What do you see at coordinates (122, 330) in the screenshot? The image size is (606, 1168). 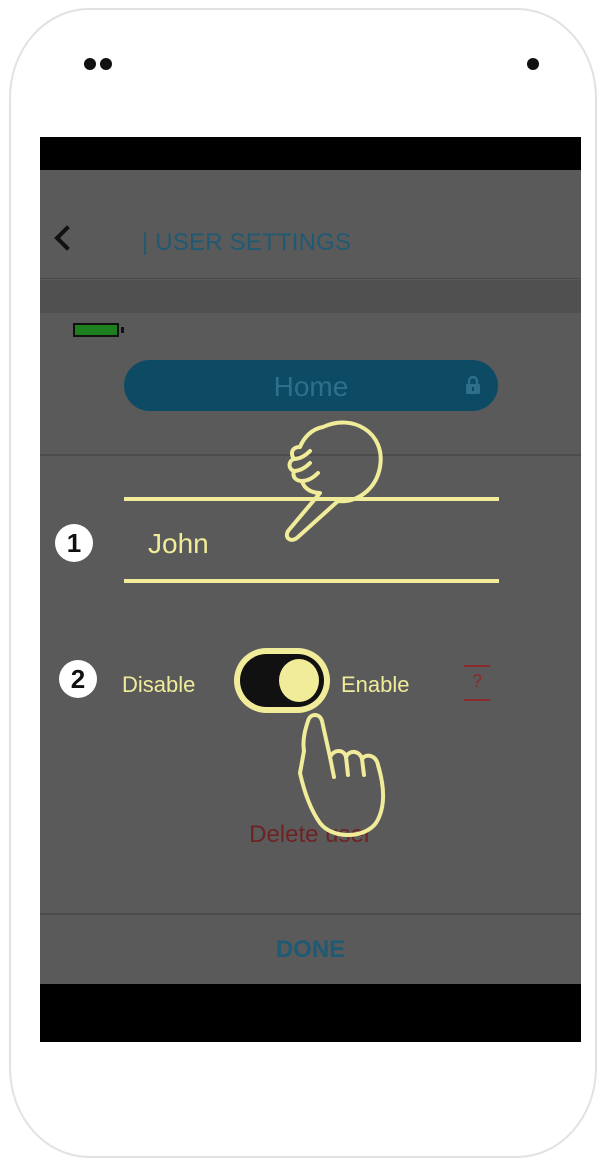 I see `battery-tip` at bounding box center [122, 330].